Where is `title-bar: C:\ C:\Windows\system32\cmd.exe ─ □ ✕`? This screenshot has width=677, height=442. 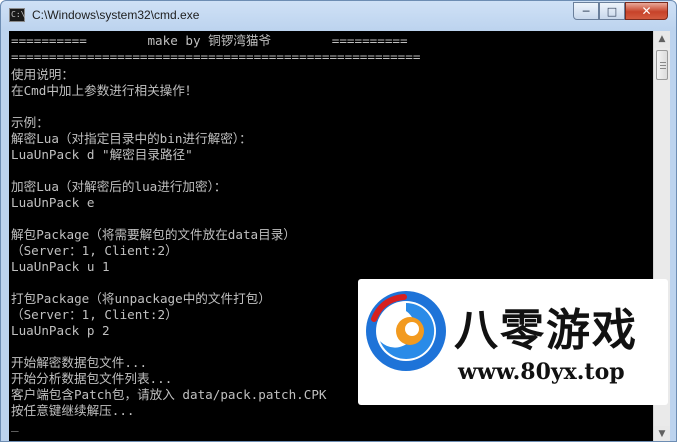
title-bar: C:\ C:\Windows\system32\cmd.exe ─ □ ✕ is located at coordinates (338, 16).